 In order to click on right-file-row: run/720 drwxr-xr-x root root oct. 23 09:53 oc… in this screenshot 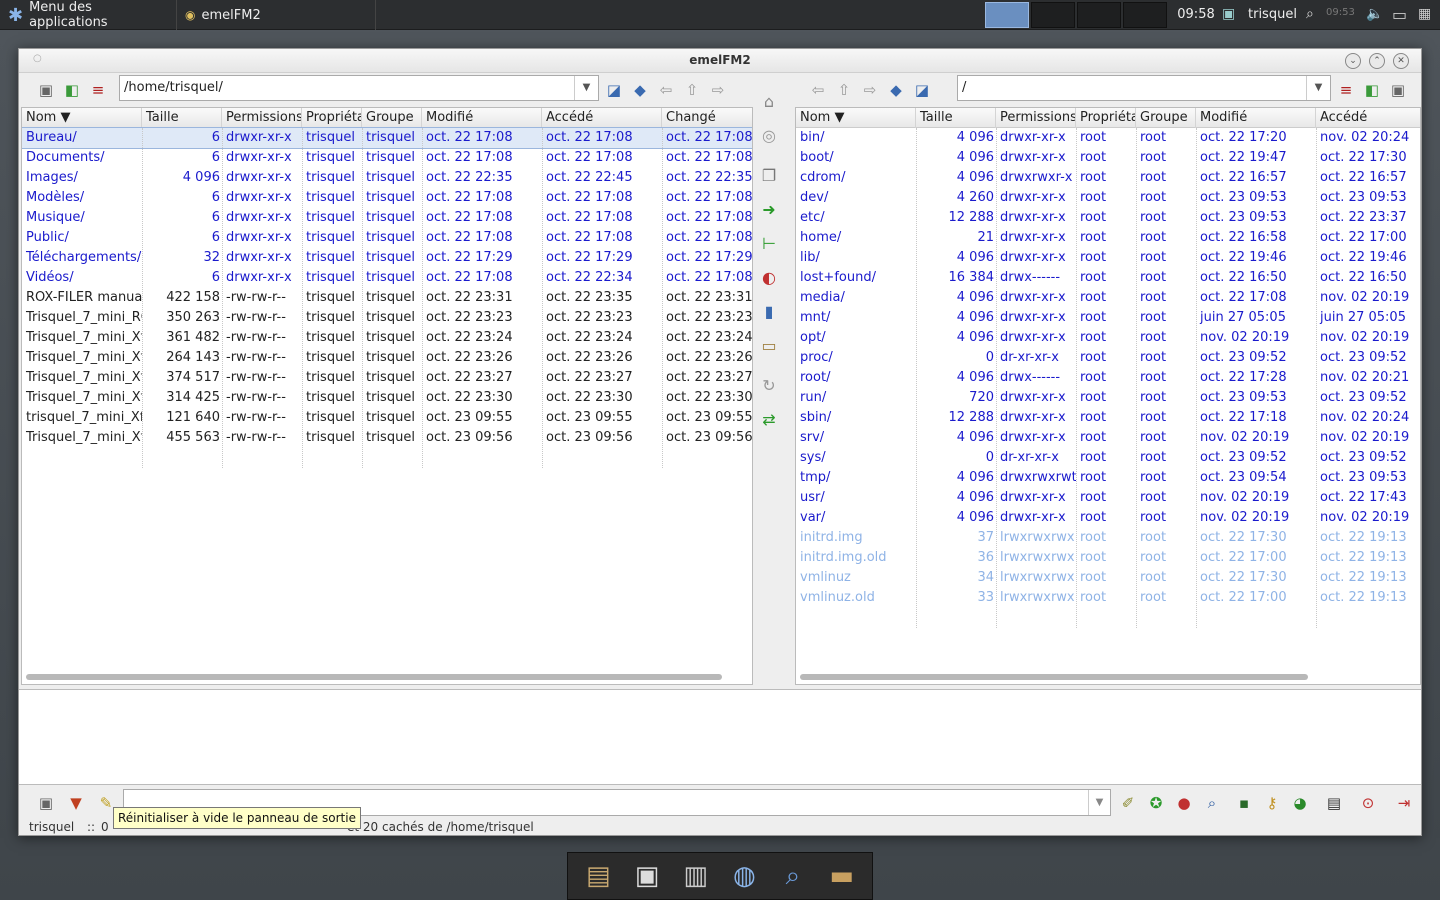, I will do `click(1108, 398)`.